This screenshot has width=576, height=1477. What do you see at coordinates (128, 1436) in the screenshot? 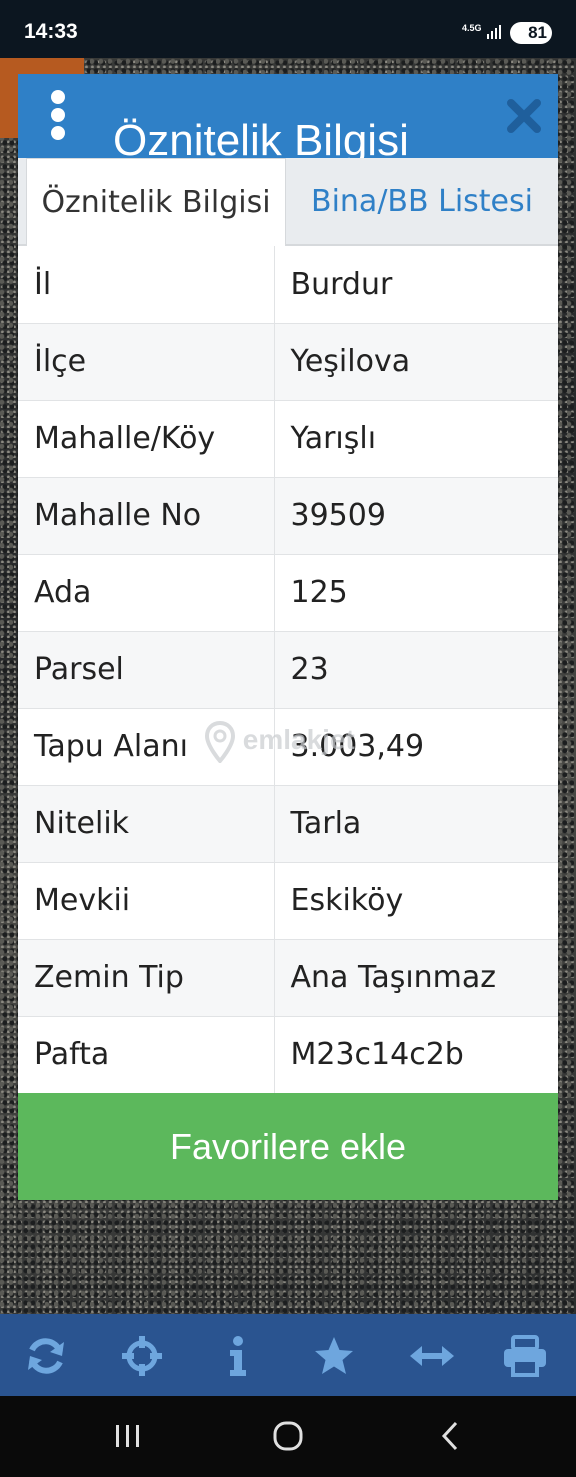
I see `recent-apps-icon` at bounding box center [128, 1436].